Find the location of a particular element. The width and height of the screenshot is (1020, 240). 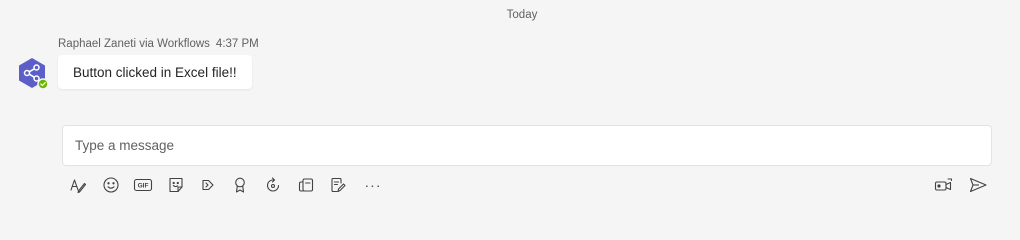

schedule-icon is located at coordinates (306, 185).